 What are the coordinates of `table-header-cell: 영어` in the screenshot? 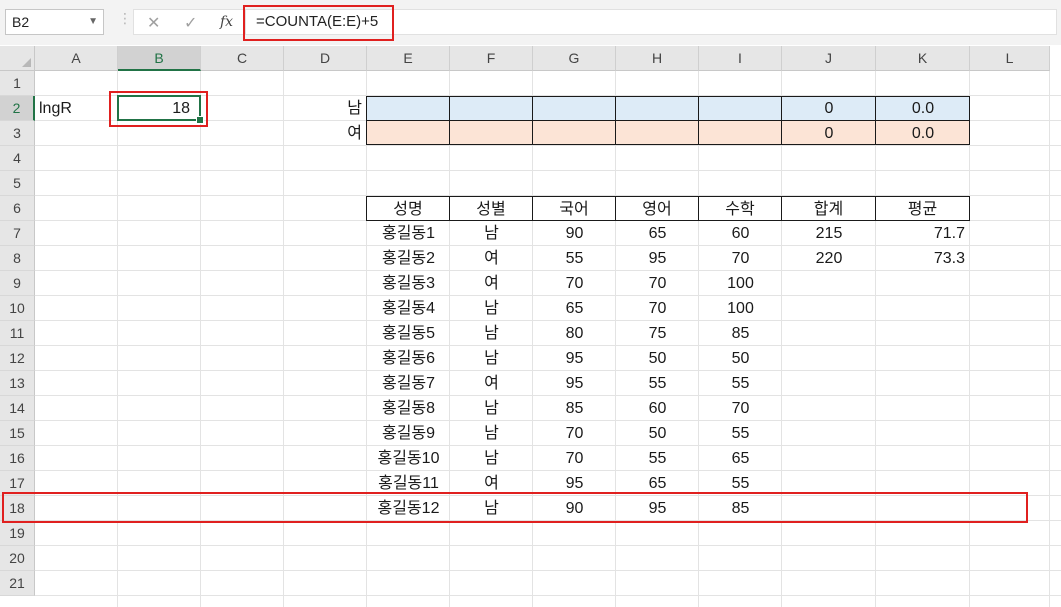 It's located at (657, 208).